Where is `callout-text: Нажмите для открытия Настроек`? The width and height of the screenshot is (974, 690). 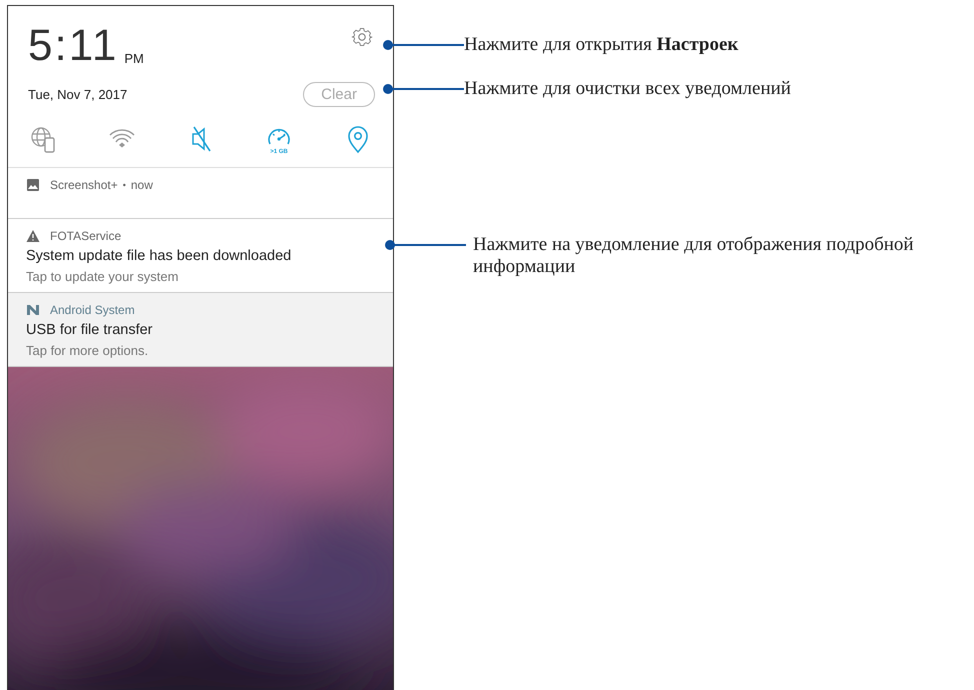 callout-text: Нажмите для открытия Настроек is located at coordinates (601, 45).